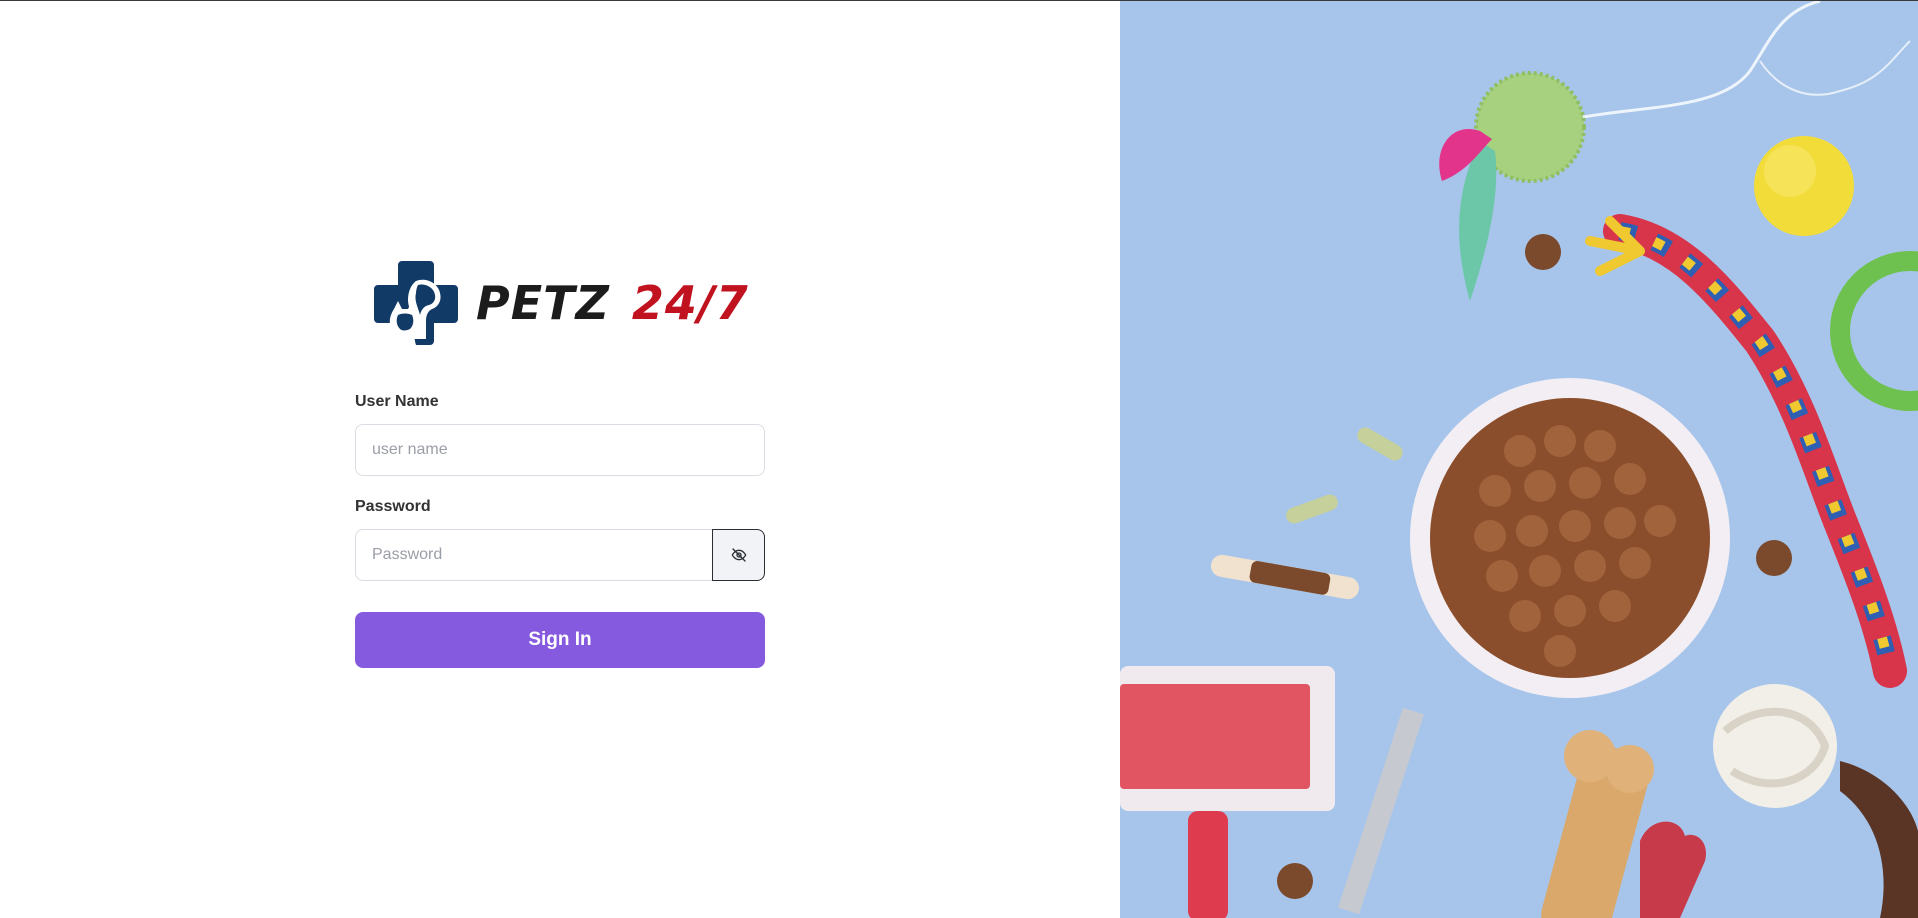 The height and width of the screenshot is (918, 1918). I want to click on username-group: User Name, so click(560, 434).